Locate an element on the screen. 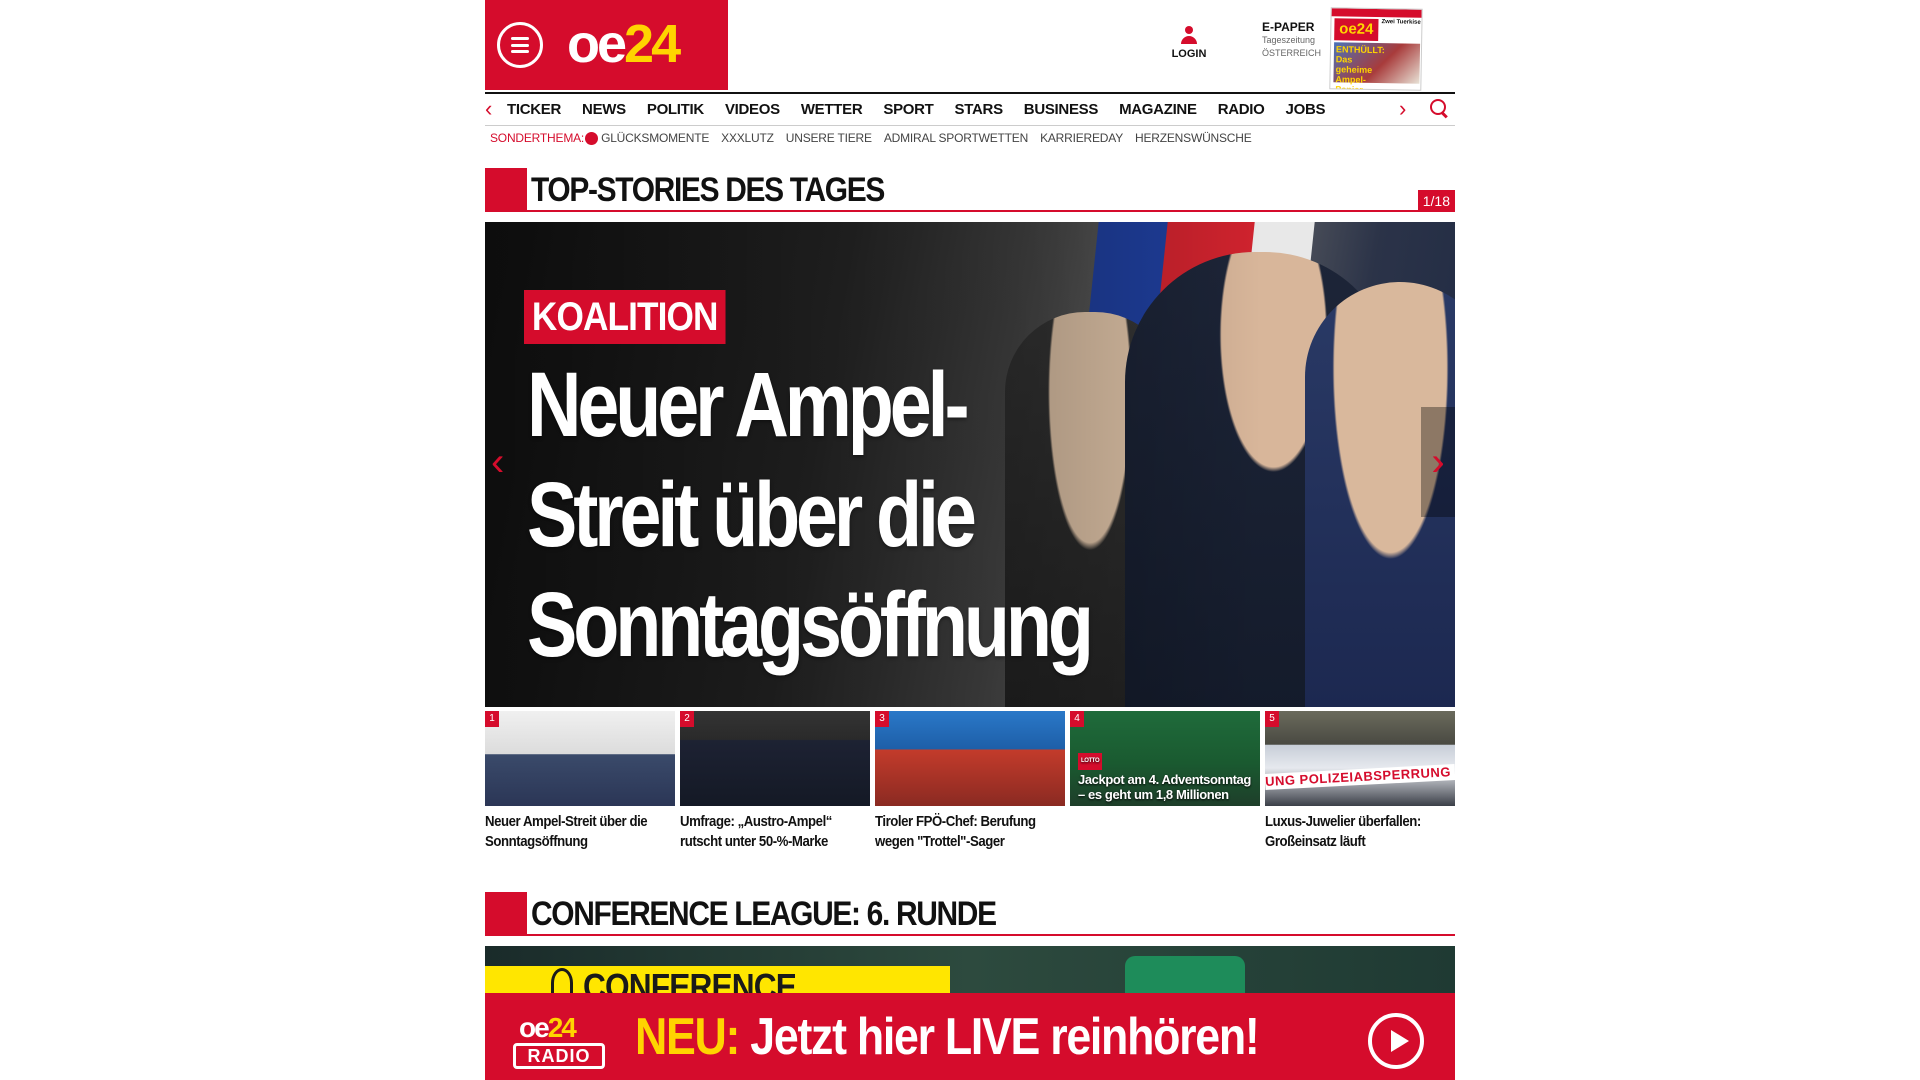 The width and height of the screenshot is (1920, 1080). nav-item-videos: VIDEOS is located at coordinates (752, 109).